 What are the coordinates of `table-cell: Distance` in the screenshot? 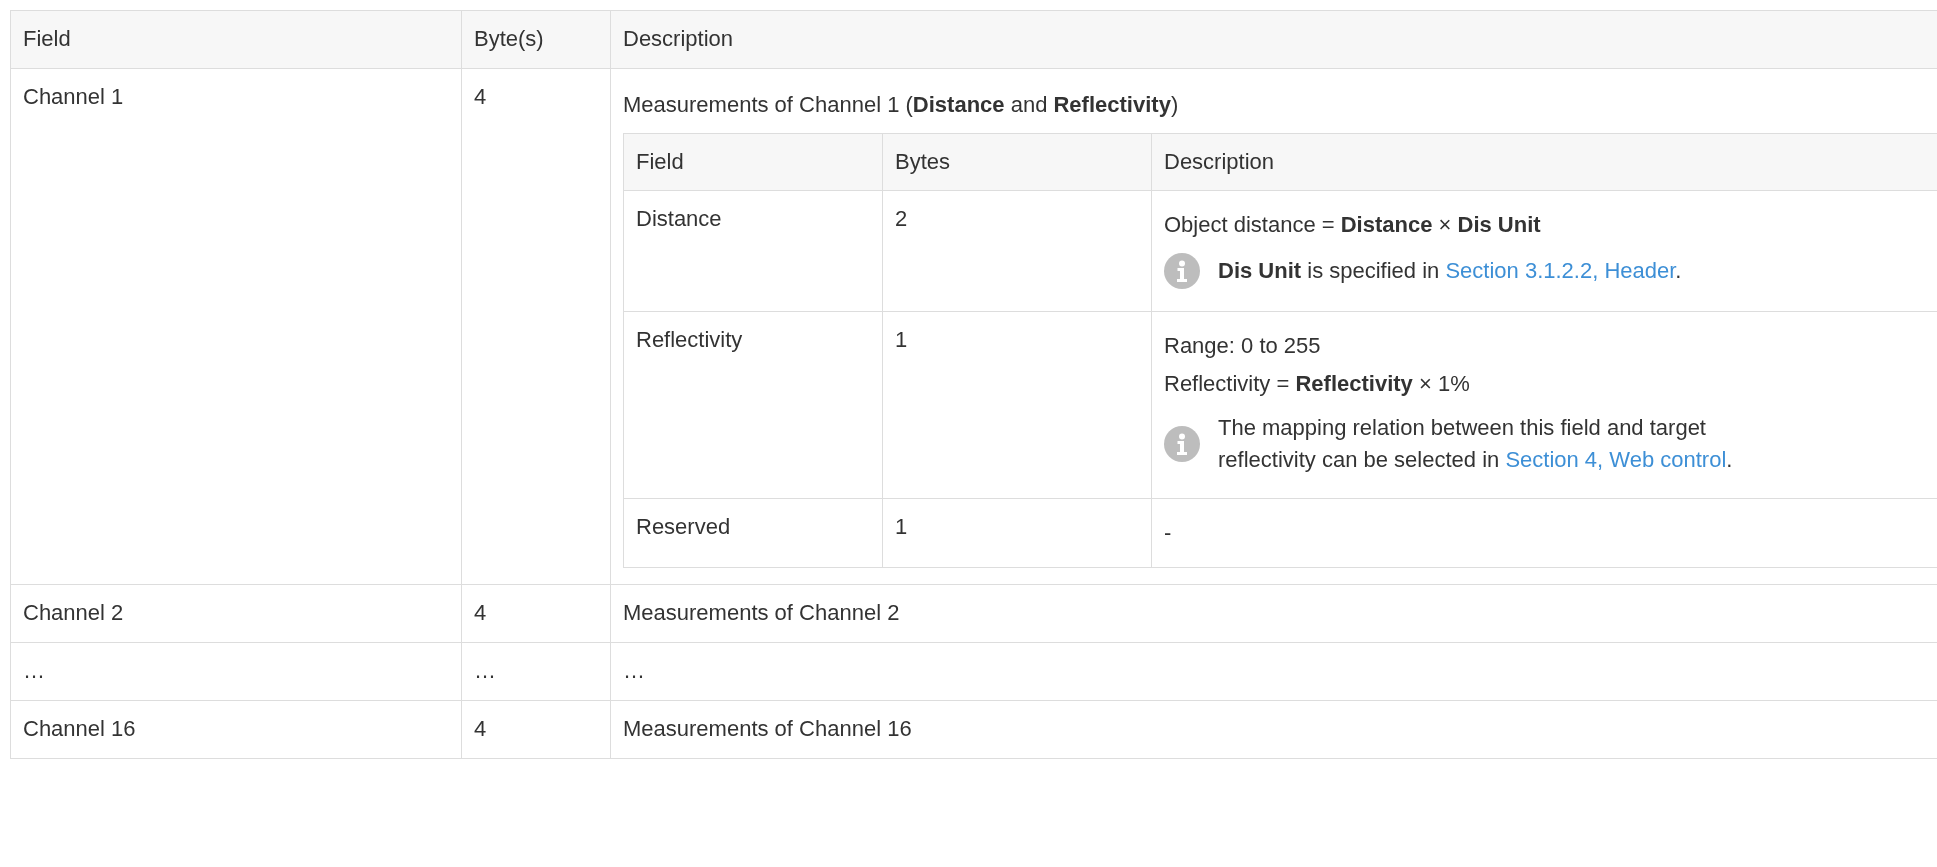 It's located at (753, 251).